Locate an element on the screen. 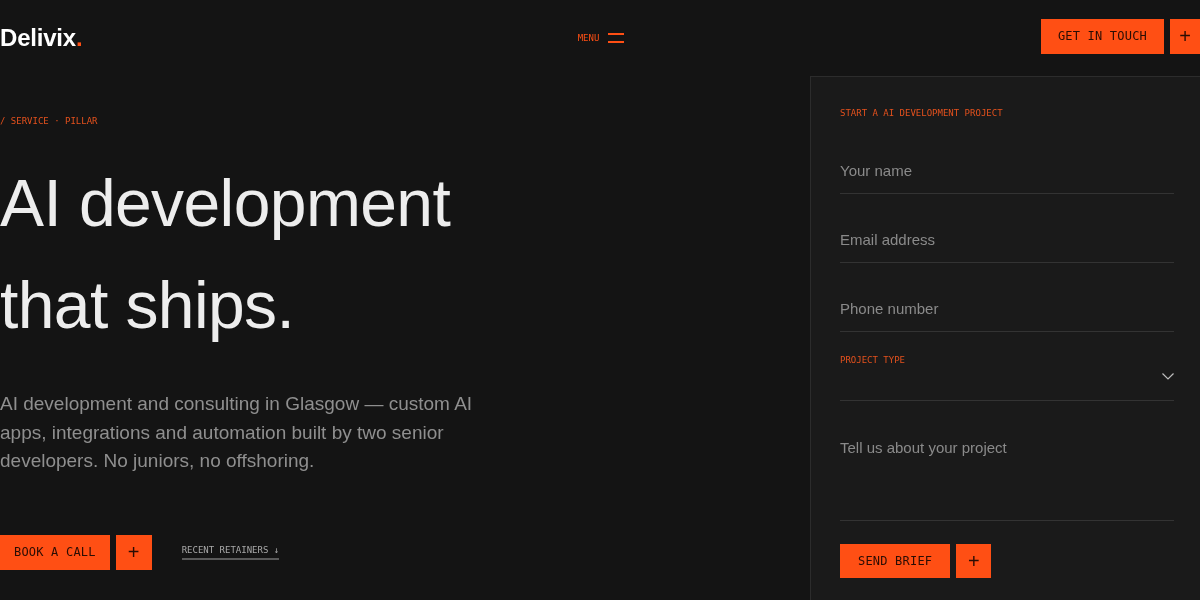  menu-icon is located at coordinates (616, 38).